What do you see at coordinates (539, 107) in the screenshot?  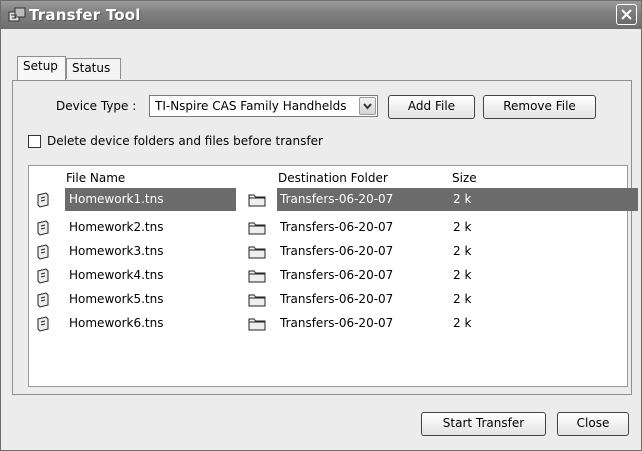 I see `remove-file-button: Remove File` at bounding box center [539, 107].